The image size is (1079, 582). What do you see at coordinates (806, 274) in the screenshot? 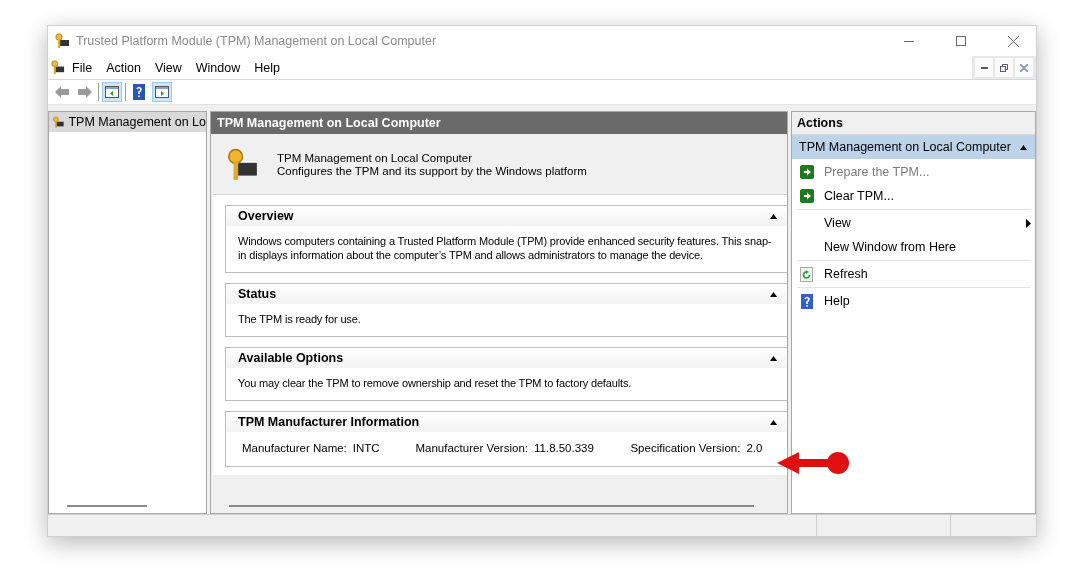
I see `refresh-icon` at bounding box center [806, 274].